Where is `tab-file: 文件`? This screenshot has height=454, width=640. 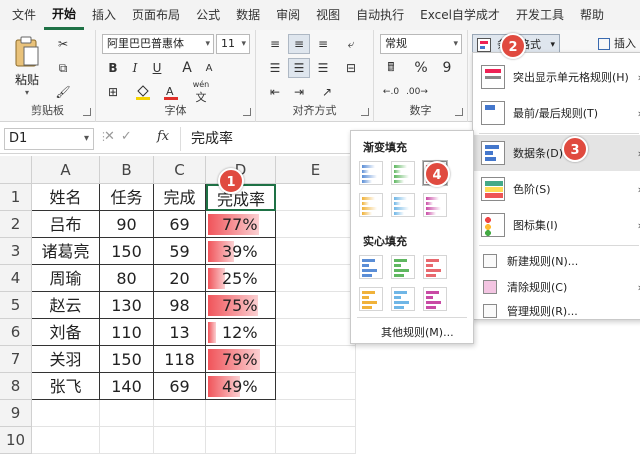 tab-file: 文件 is located at coordinates (24, 15).